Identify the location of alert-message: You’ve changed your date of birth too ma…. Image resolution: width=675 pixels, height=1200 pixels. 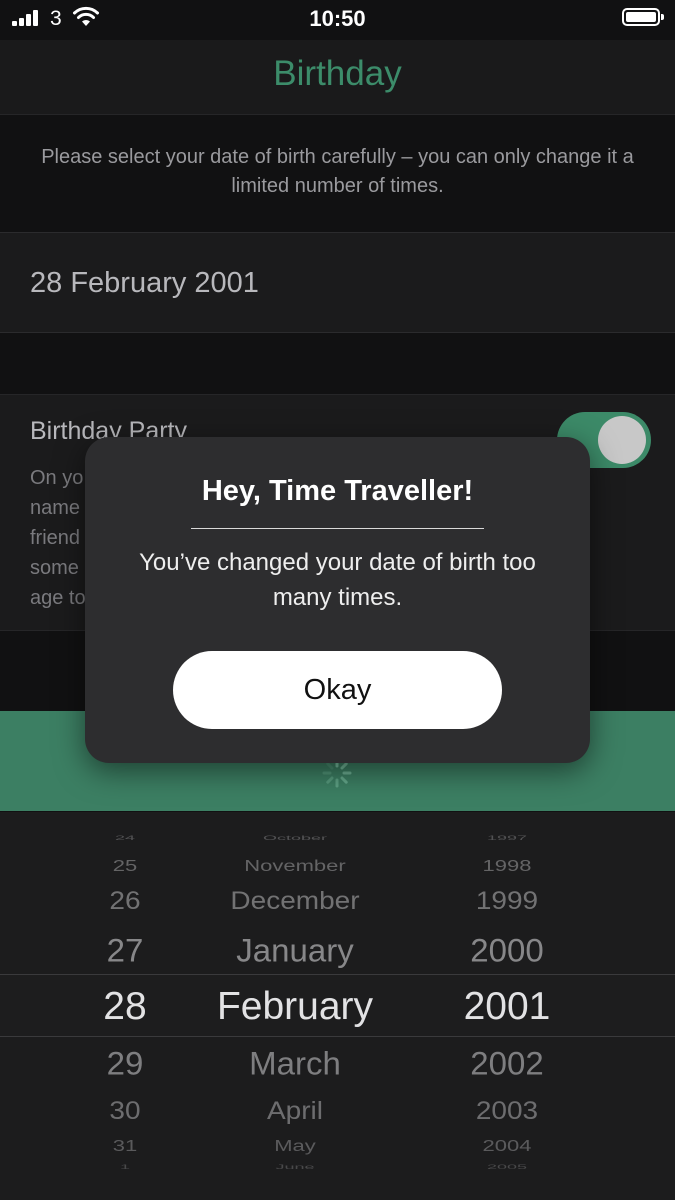
(337, 580).